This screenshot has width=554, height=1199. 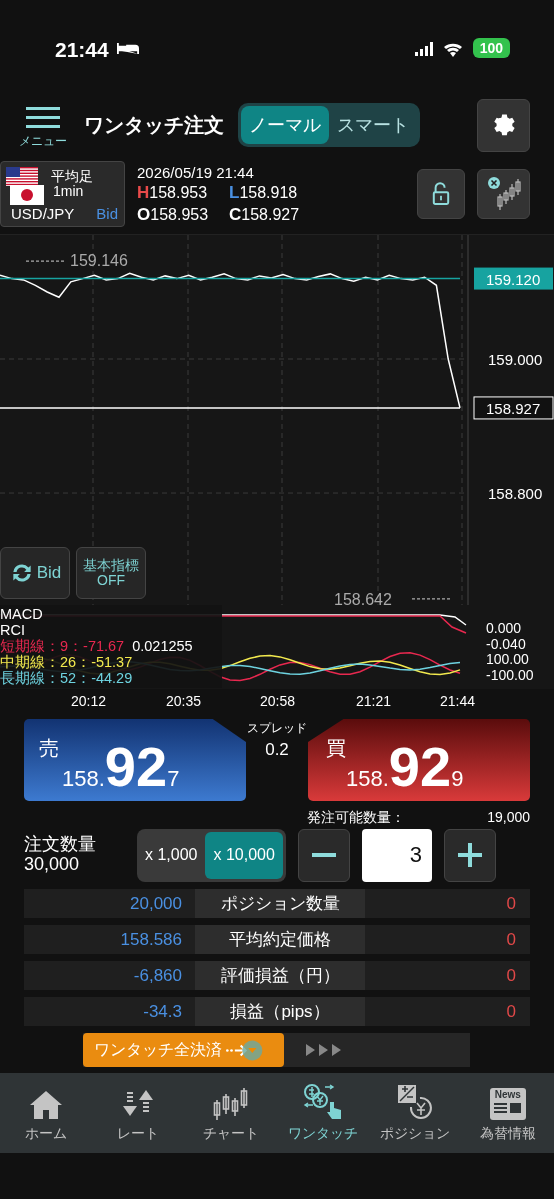 I want to click on indicator-toggle: 基本指標 OFF, so click(x=111, y=573).